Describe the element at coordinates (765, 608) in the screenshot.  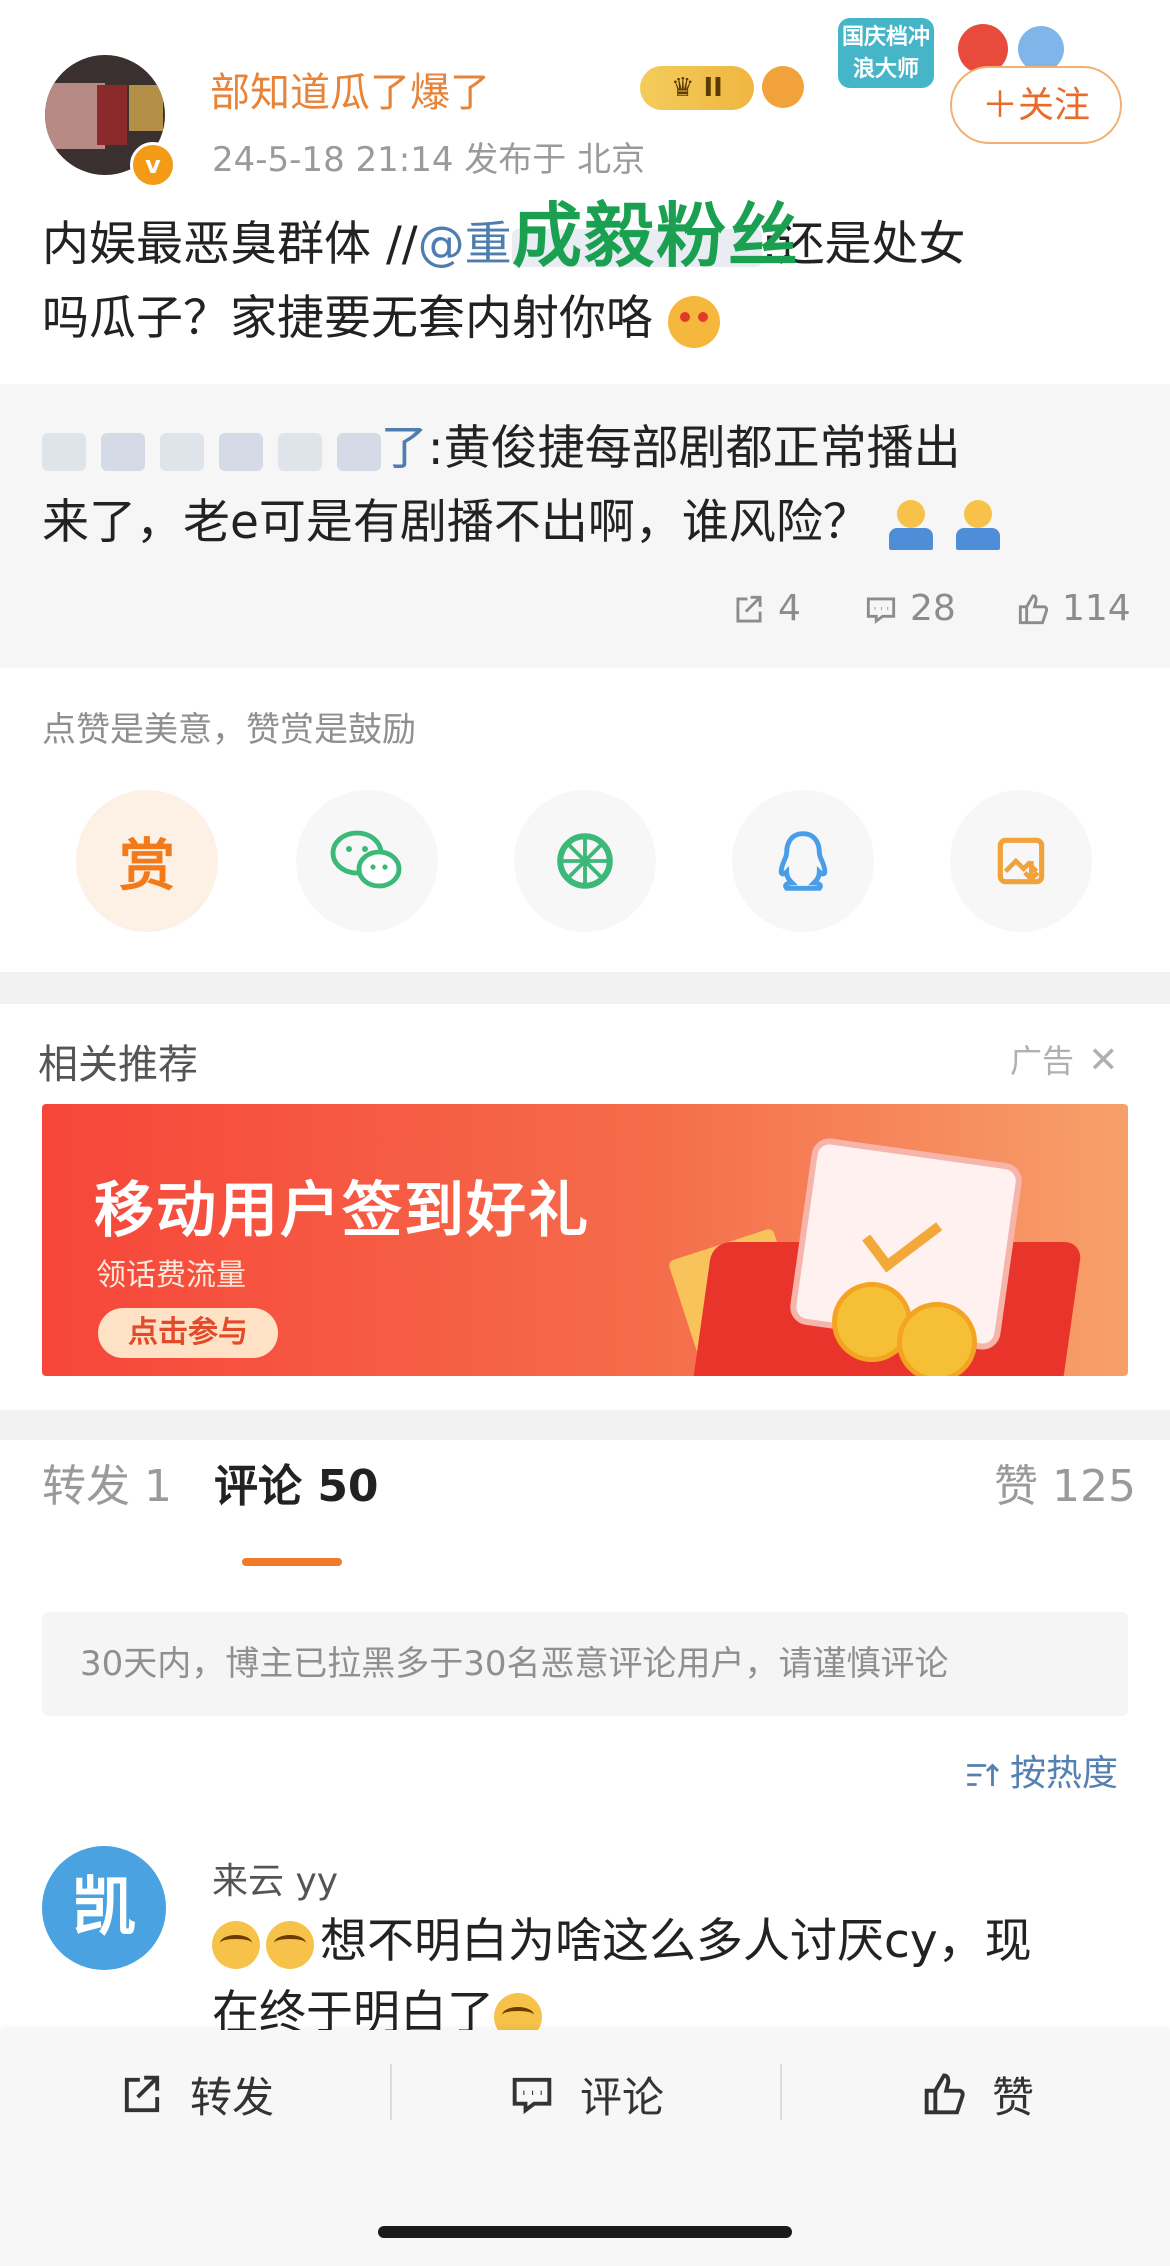
I see `share-count: 4` at that location.